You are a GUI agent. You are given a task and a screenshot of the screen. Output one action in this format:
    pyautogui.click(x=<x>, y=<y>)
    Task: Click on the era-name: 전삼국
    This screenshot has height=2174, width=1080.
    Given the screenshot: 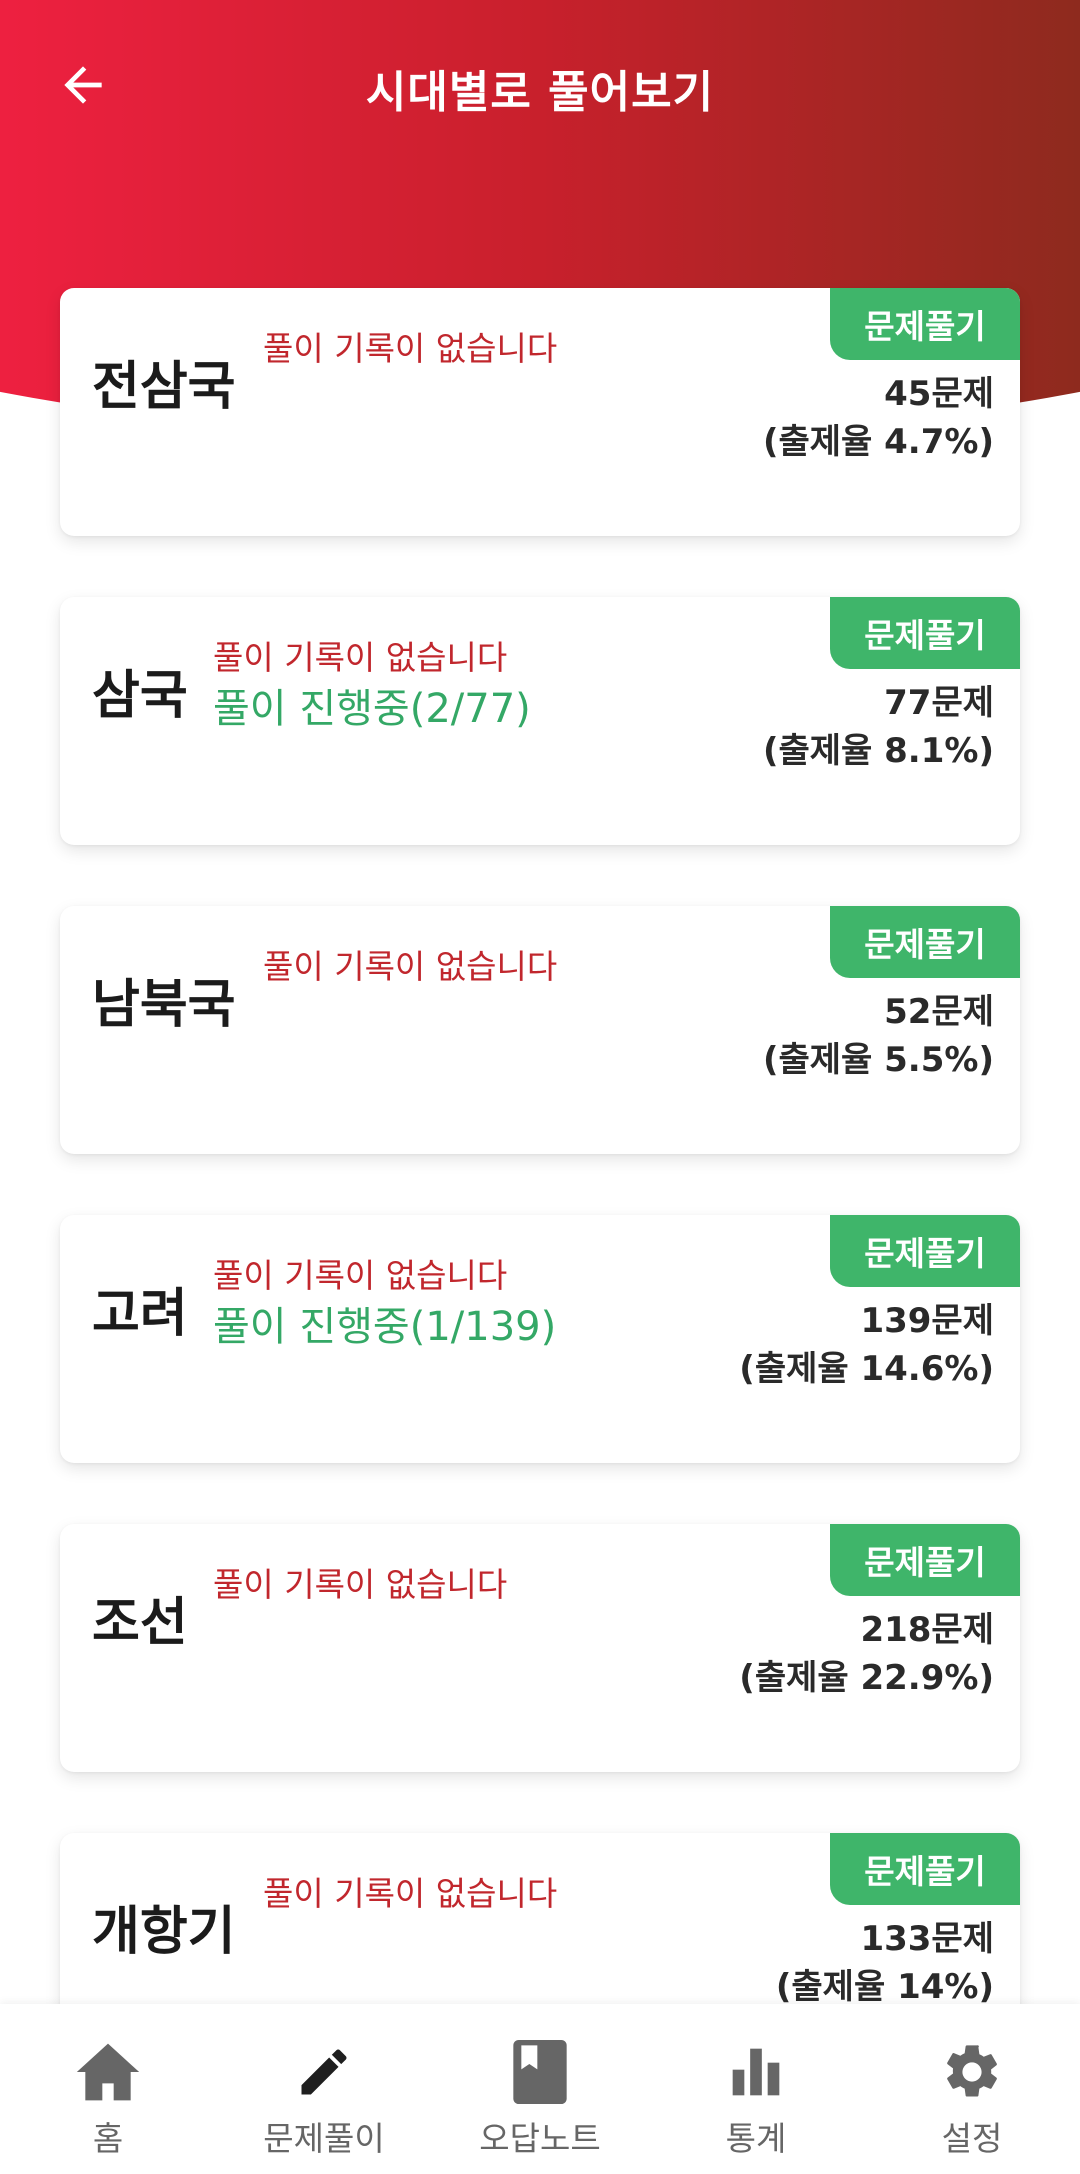 What is the action you would take?
    pyautogui.click(x=164, y=387)
    